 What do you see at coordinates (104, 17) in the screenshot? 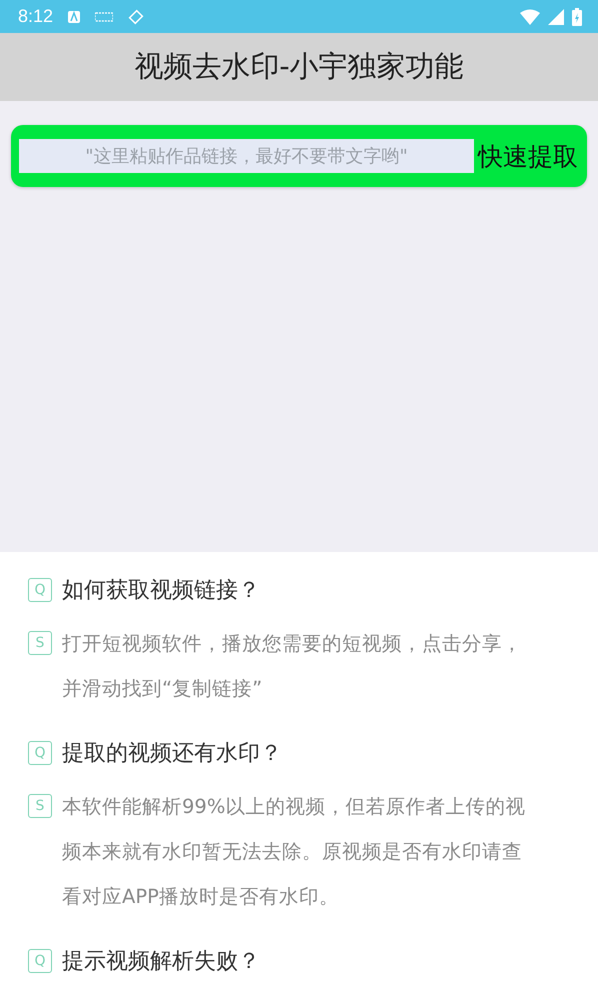
I see `keyboard-icon` at bounding box center [104, 17].